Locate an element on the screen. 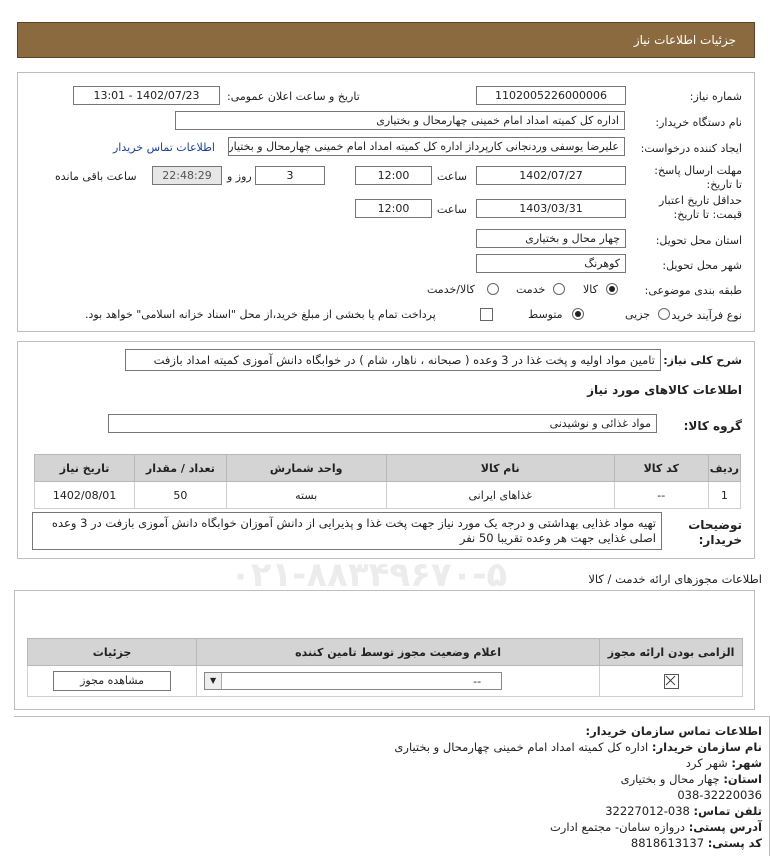 This screenshot has width=770, height=856. goods-section-title: اطلاعات کالاهای مورد نیاز is located at coordinates (664, 390).